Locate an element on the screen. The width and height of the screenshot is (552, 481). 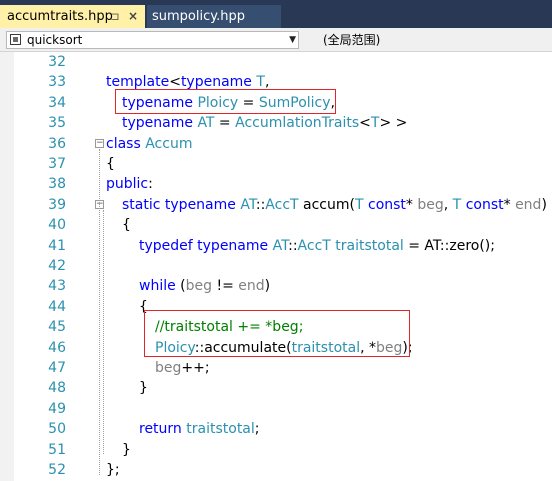
code-token: = is located at coordinates (225, 123).